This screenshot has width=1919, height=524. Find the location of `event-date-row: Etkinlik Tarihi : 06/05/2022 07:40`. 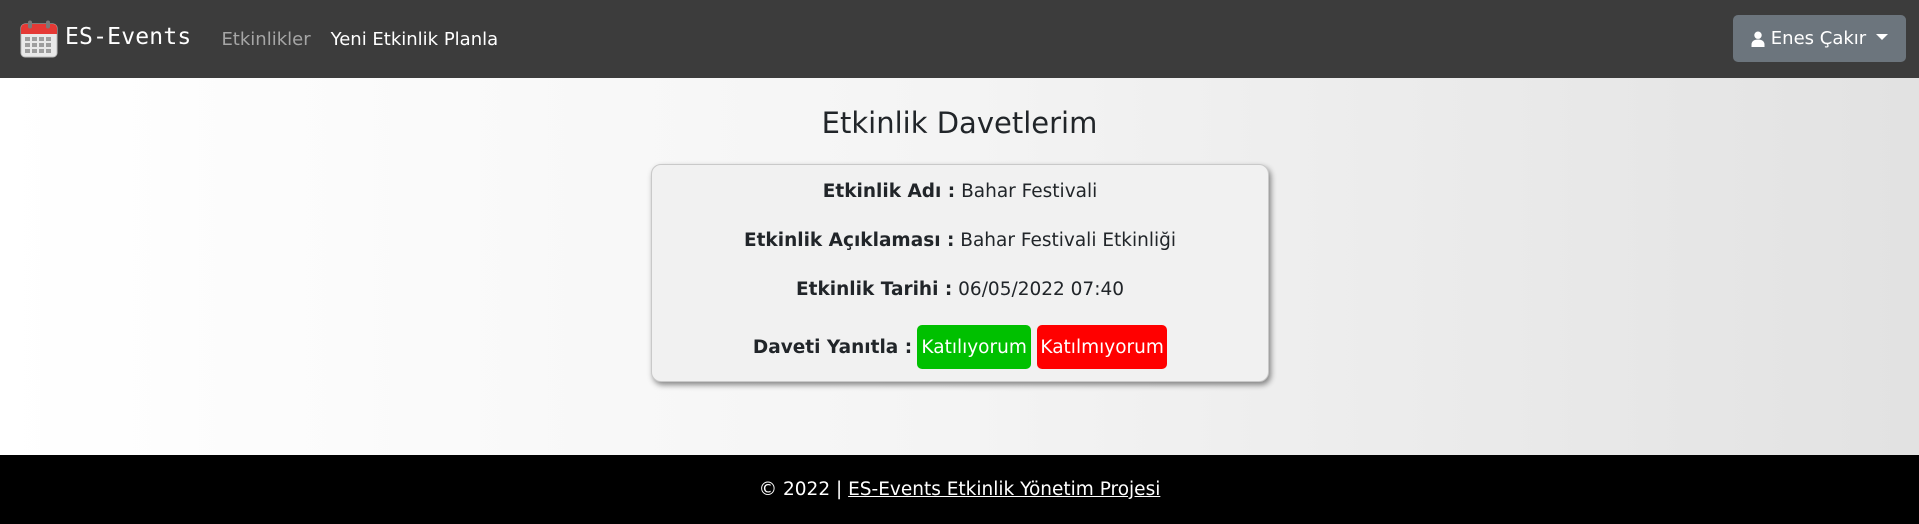

event-date-row: Etkinlik Tarihi : 06/05/2022 07:40 is located at coordinates (960, 289).